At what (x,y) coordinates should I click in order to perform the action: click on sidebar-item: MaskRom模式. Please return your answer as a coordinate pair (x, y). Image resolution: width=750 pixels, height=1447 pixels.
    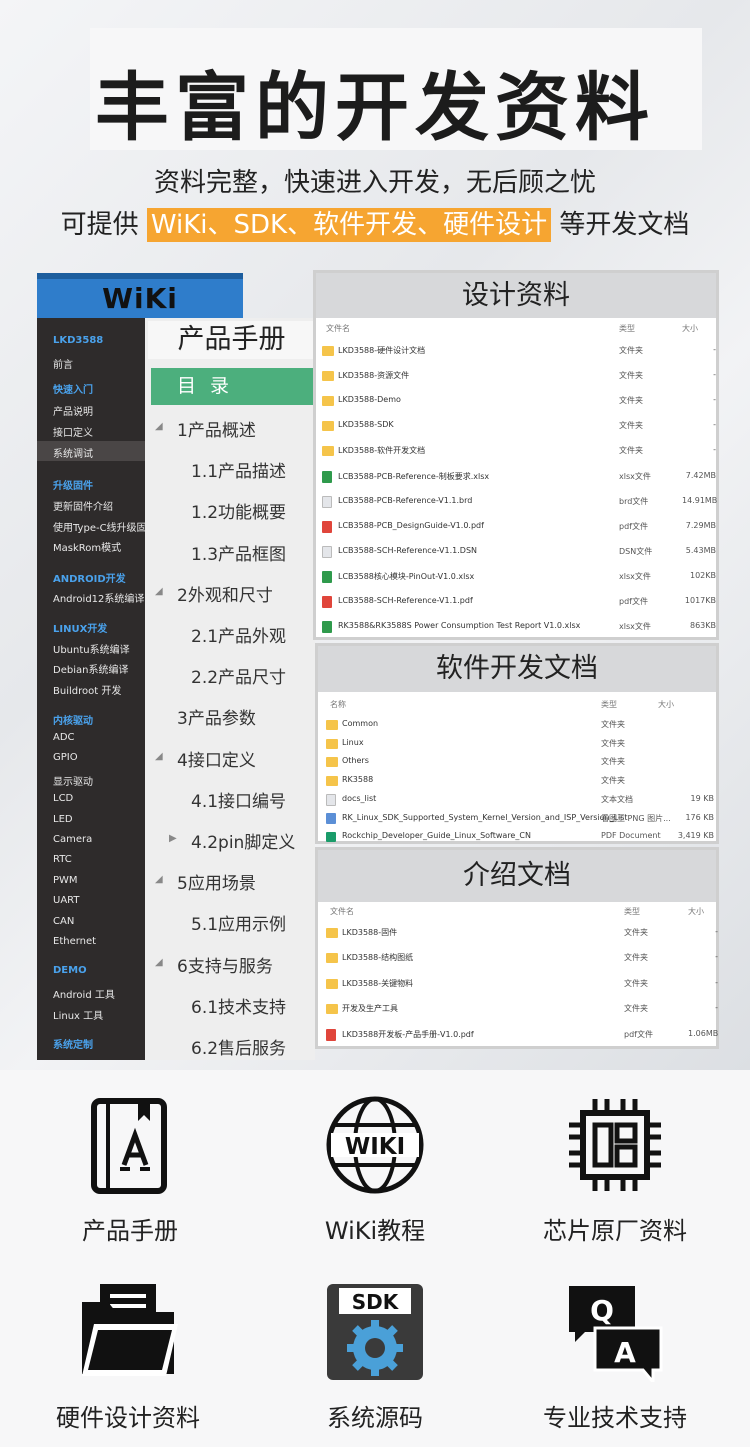
    Looking at the image, I should click on (87, 546).